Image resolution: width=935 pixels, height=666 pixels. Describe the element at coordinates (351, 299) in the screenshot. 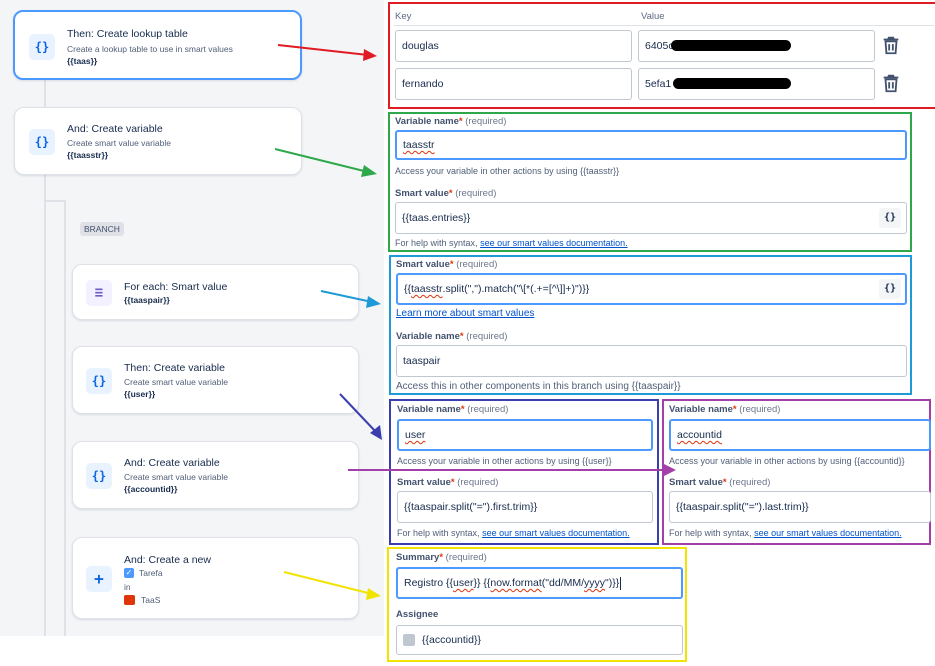

I see `blue-arrow` at that location.